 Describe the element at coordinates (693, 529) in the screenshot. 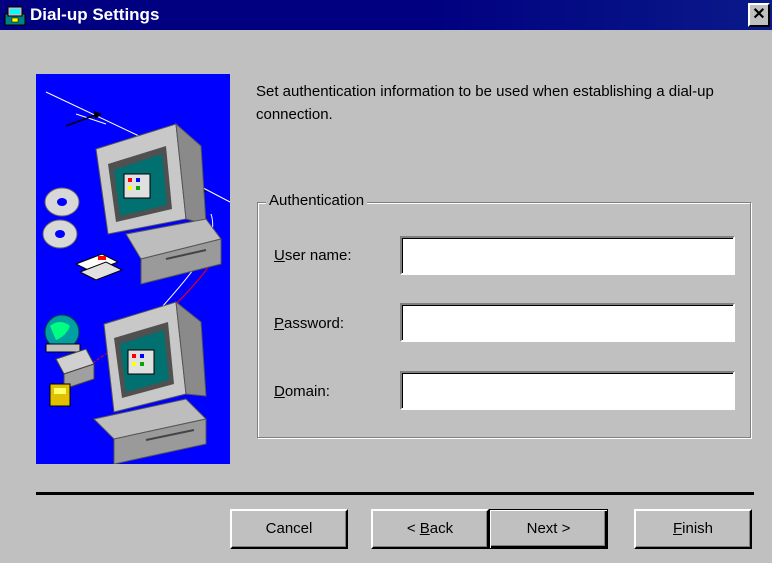

I see `finish-button: Finish` at that location.